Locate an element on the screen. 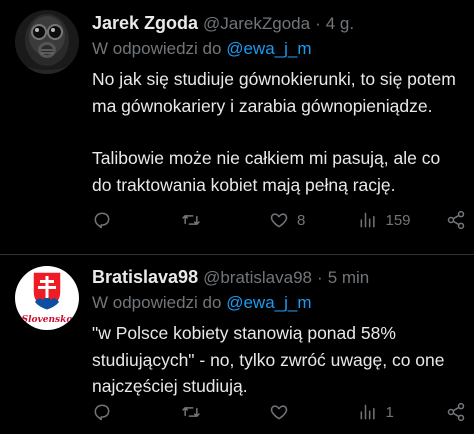 This screenshot has height=434, width=474. author-handle: @bratislava98 is located at coordinates (257, 278).